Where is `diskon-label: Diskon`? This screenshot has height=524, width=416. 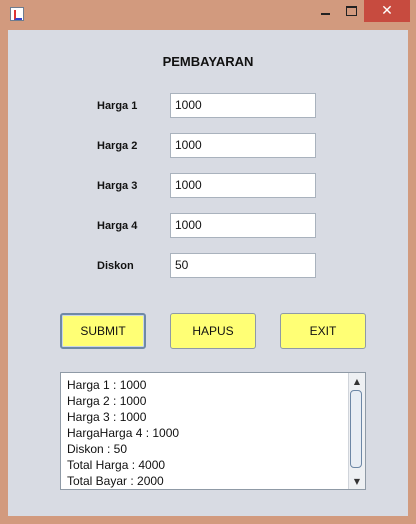
diskon-label: Diskon is located at coordinates (115, 266).